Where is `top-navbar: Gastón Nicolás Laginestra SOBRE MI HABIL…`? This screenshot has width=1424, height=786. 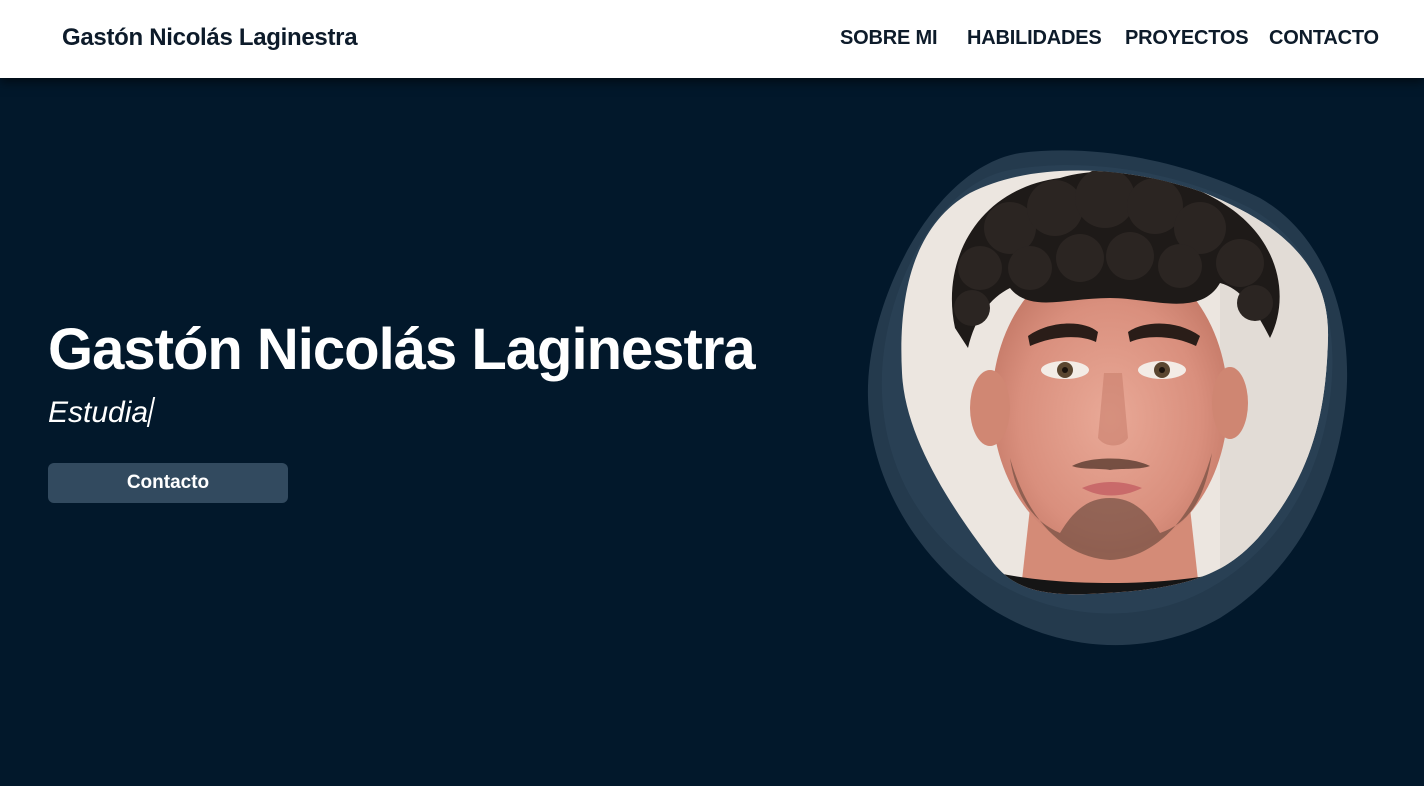 top-navbar: Gastón Nicolás Laginestra SOBRE MI HABIL… is located at coordinates (712, 39).